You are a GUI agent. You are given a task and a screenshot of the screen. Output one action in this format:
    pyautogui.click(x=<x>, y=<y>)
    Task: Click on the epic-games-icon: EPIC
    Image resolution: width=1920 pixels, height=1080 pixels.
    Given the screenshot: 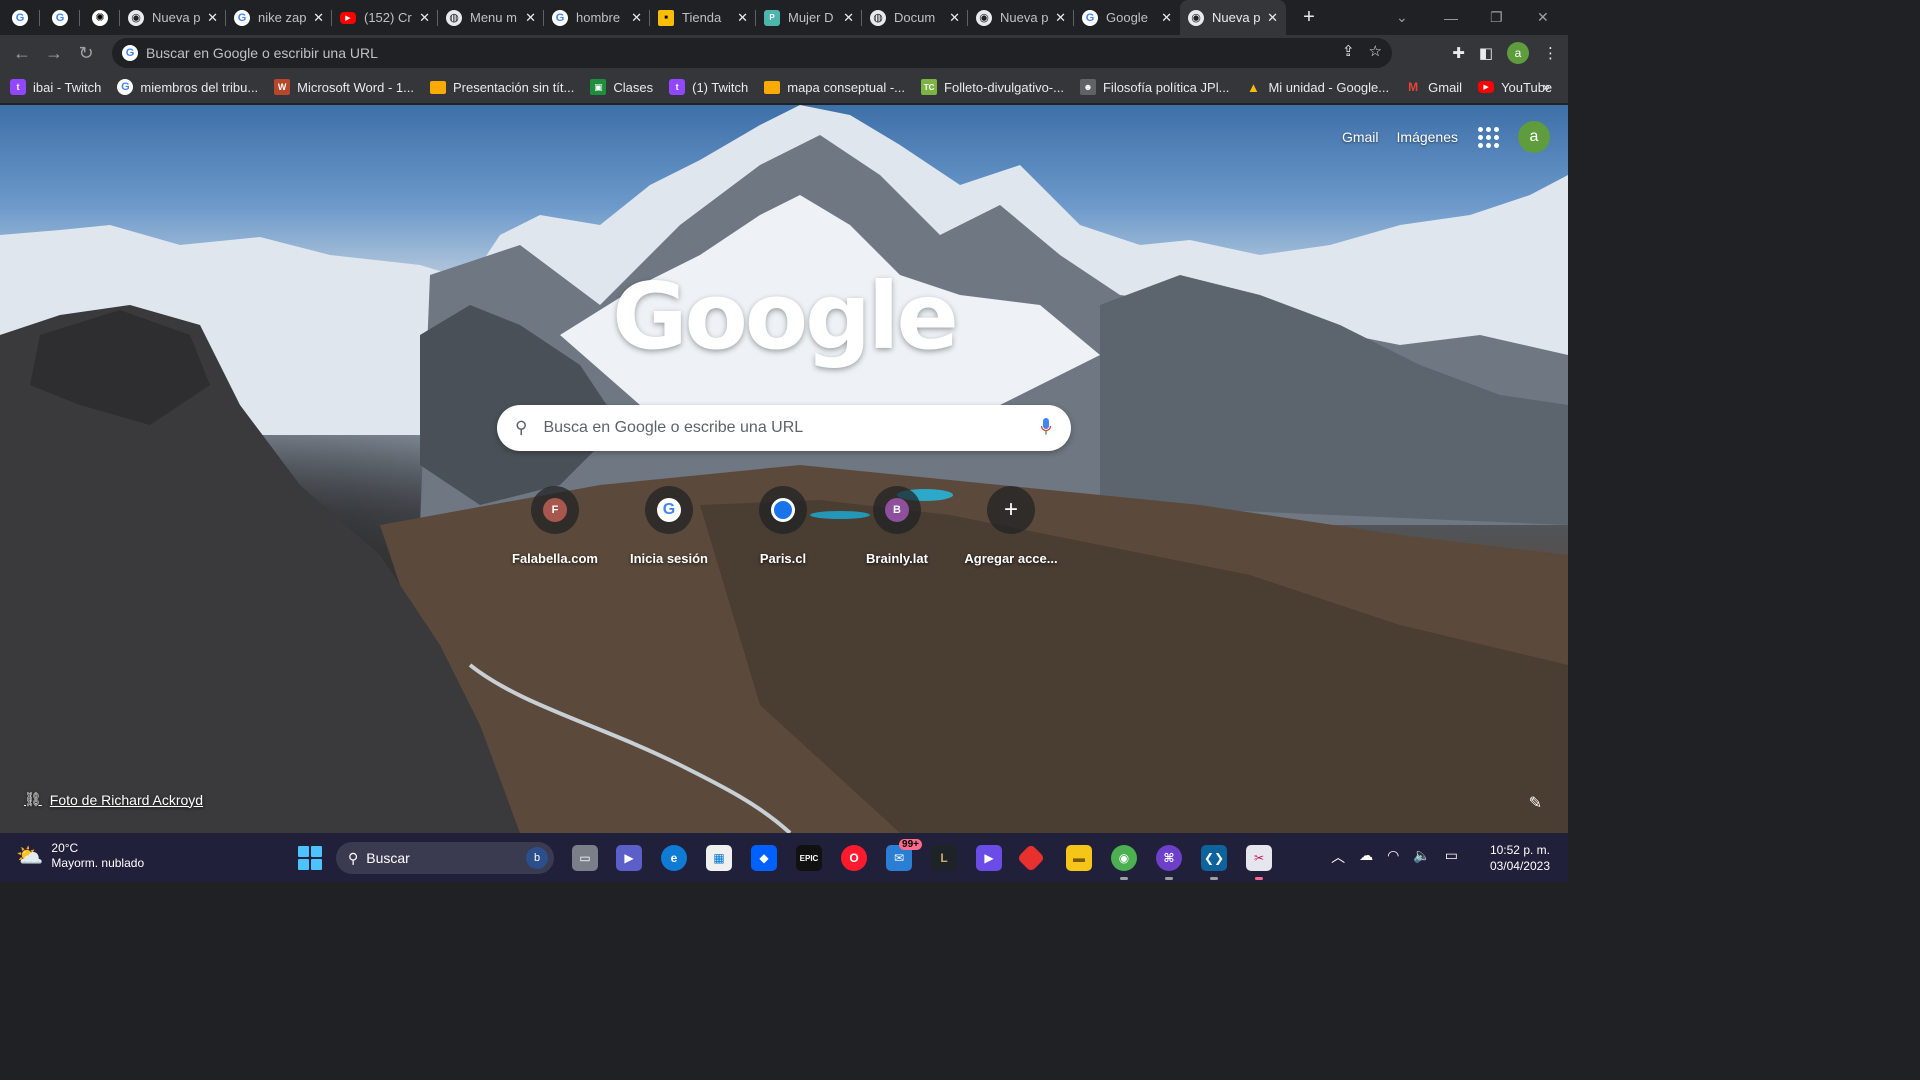 What is the action you would take?
    pyautogui.click(x=809, y=858)
    